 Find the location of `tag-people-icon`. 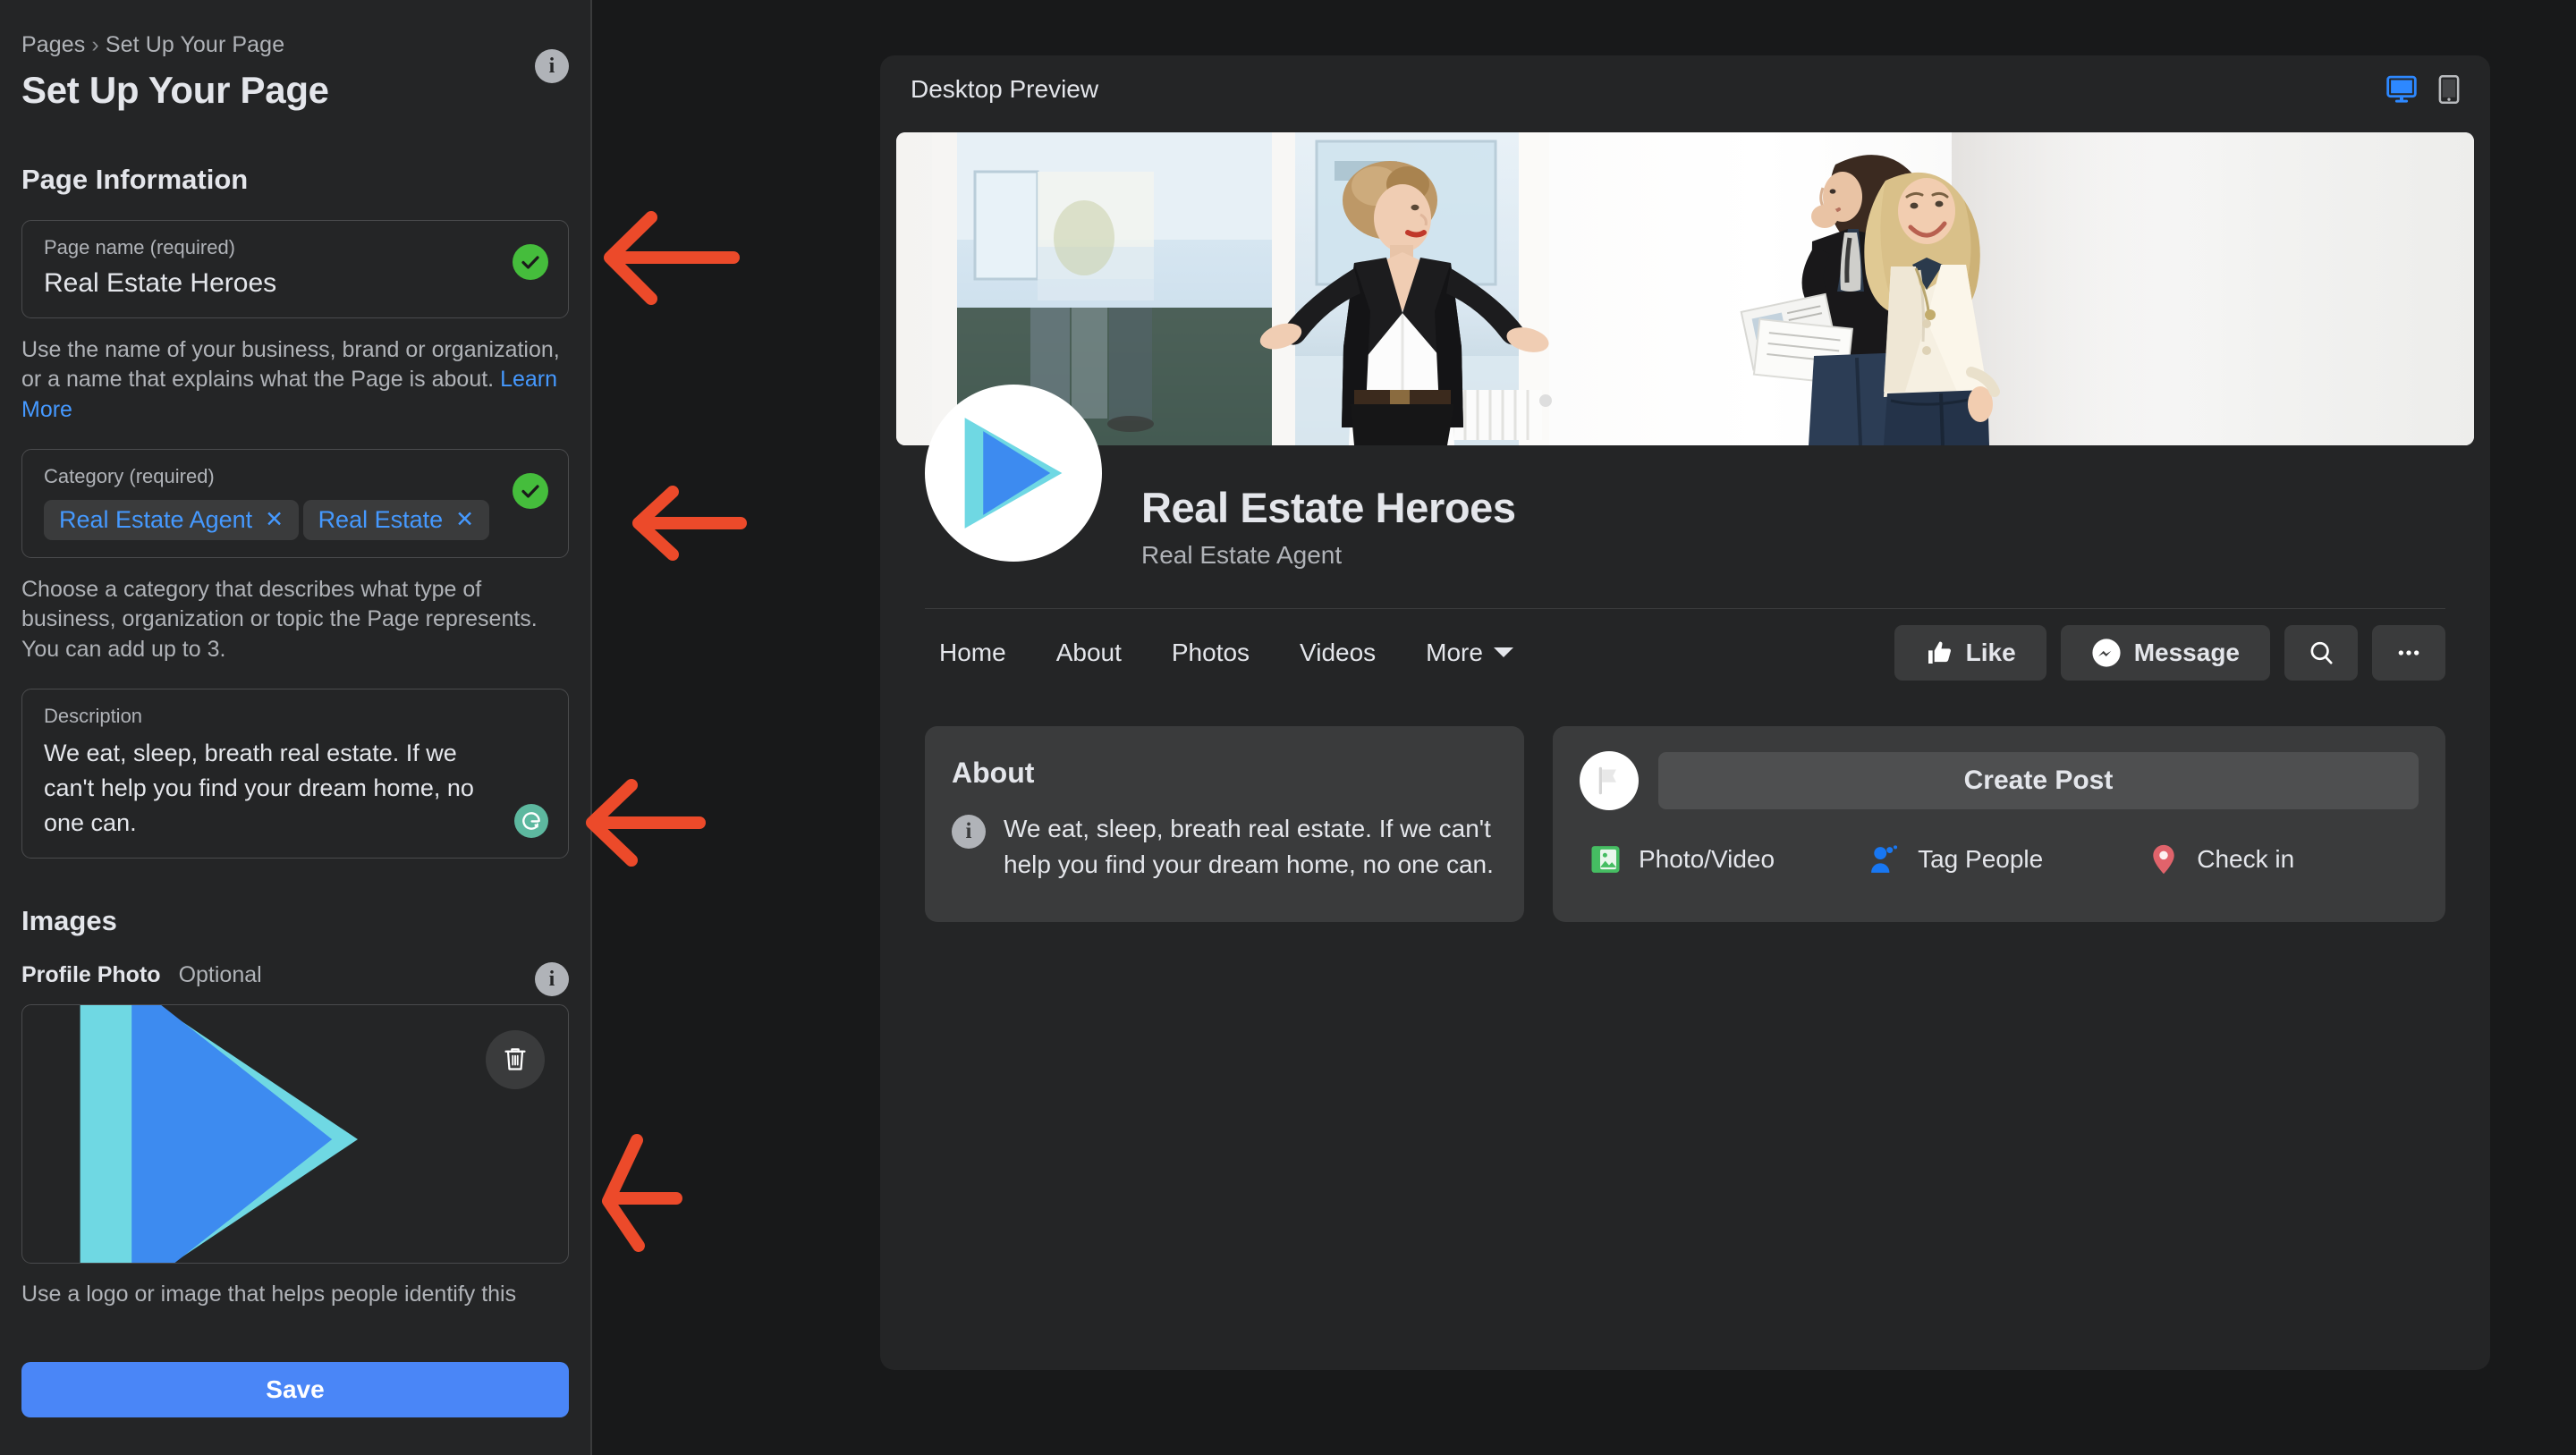

tag-people-icon is located at coordinates (1884, 859).